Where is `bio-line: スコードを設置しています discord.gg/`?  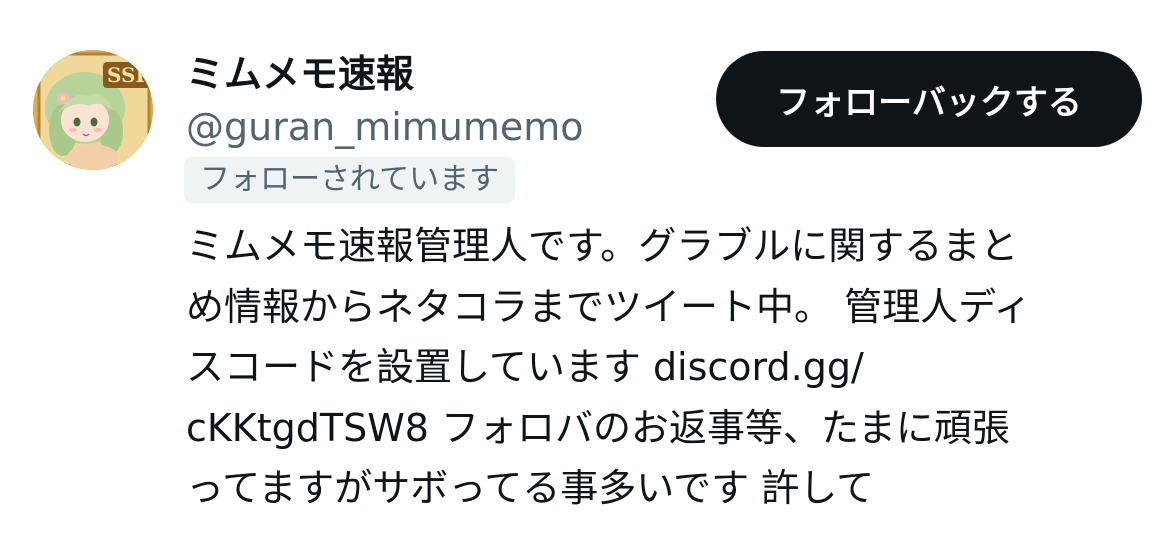
bio-line: スコードを設置しています discord.gg/ is located at coordinates (525, 367).